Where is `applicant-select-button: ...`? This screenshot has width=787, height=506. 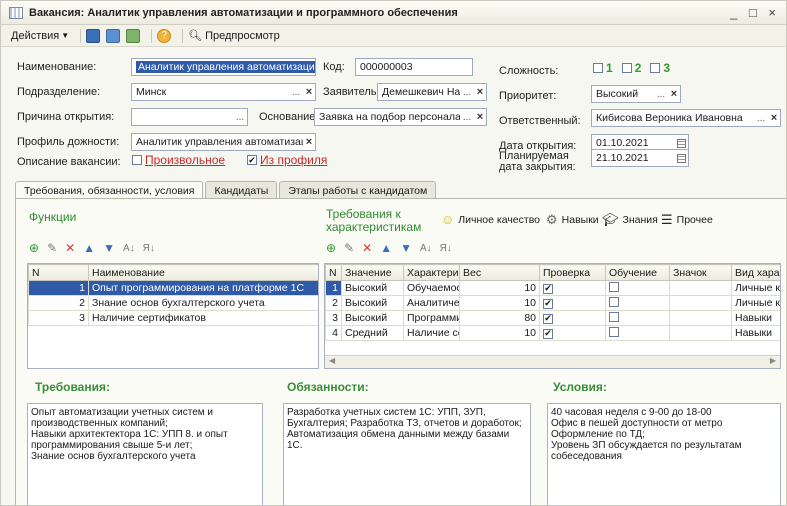 applicant-select-button: ... is located at coordinates (467, 92).